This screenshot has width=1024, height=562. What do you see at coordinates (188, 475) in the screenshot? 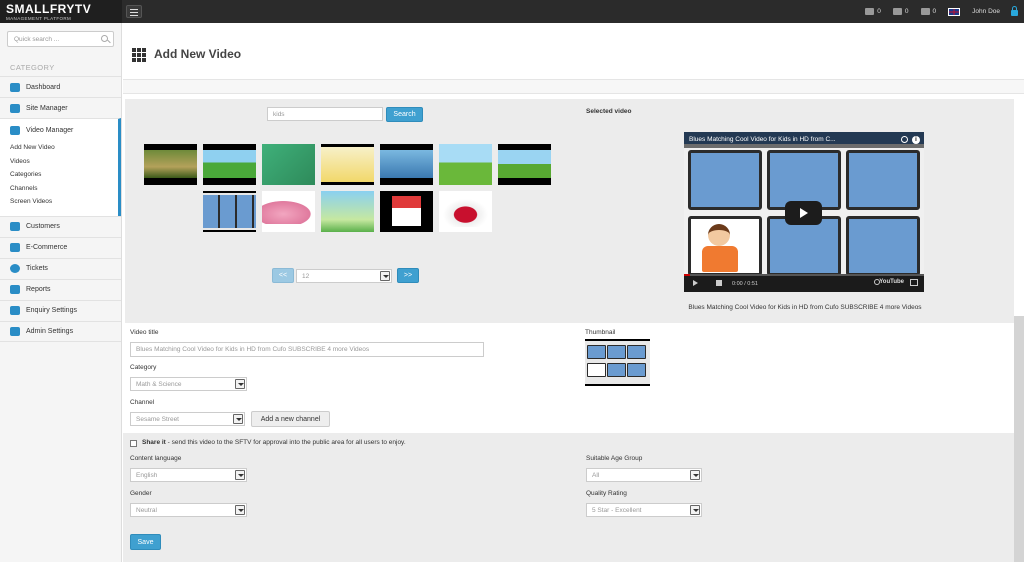
I see `content-language-select: English` at bounding box center [188, 475].